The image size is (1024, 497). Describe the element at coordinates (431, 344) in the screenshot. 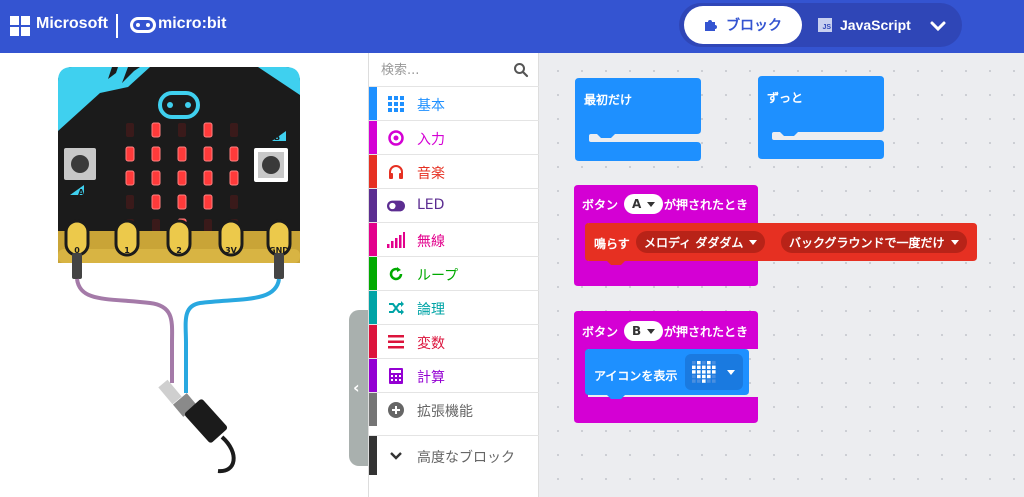

I see `category-label: 変数` at that location.